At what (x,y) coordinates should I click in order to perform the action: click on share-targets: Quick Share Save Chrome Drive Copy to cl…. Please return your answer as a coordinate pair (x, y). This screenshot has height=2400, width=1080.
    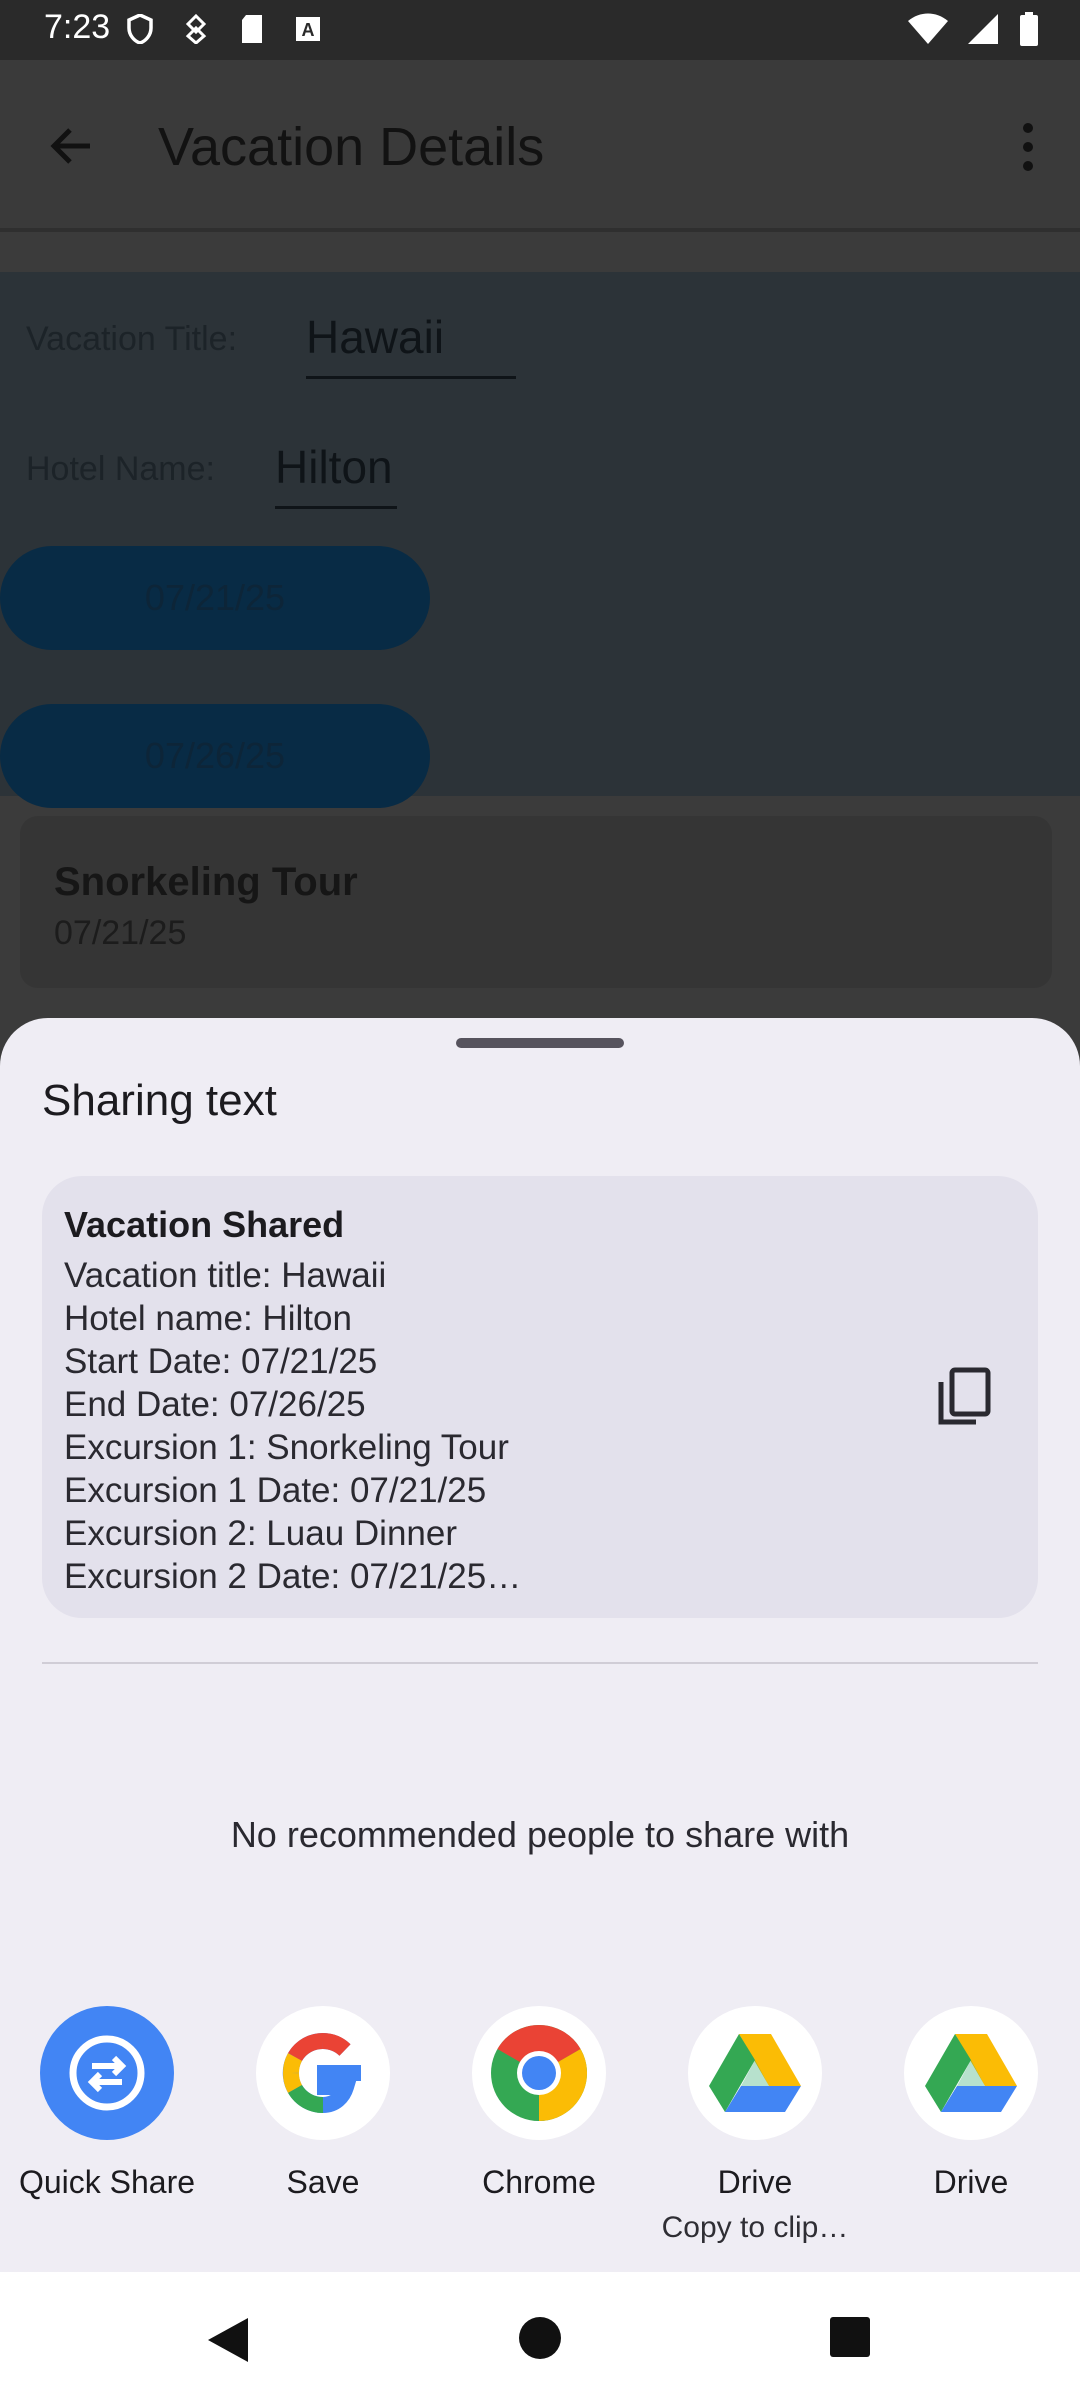
    Looking at the image, I should click on (540, 2136).